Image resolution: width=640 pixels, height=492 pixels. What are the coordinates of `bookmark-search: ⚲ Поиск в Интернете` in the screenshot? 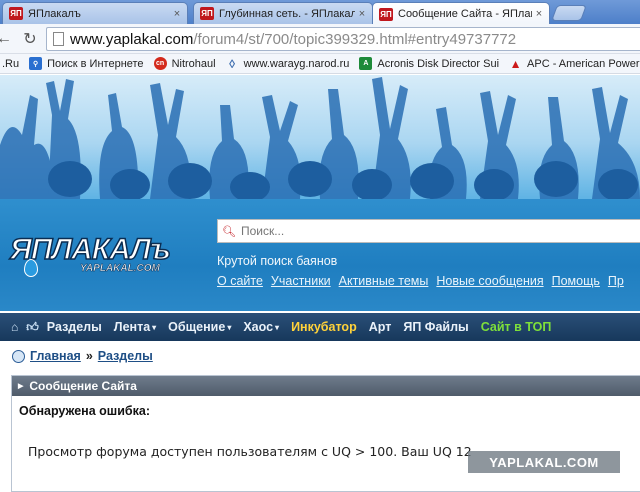 It's located at (86, 63).